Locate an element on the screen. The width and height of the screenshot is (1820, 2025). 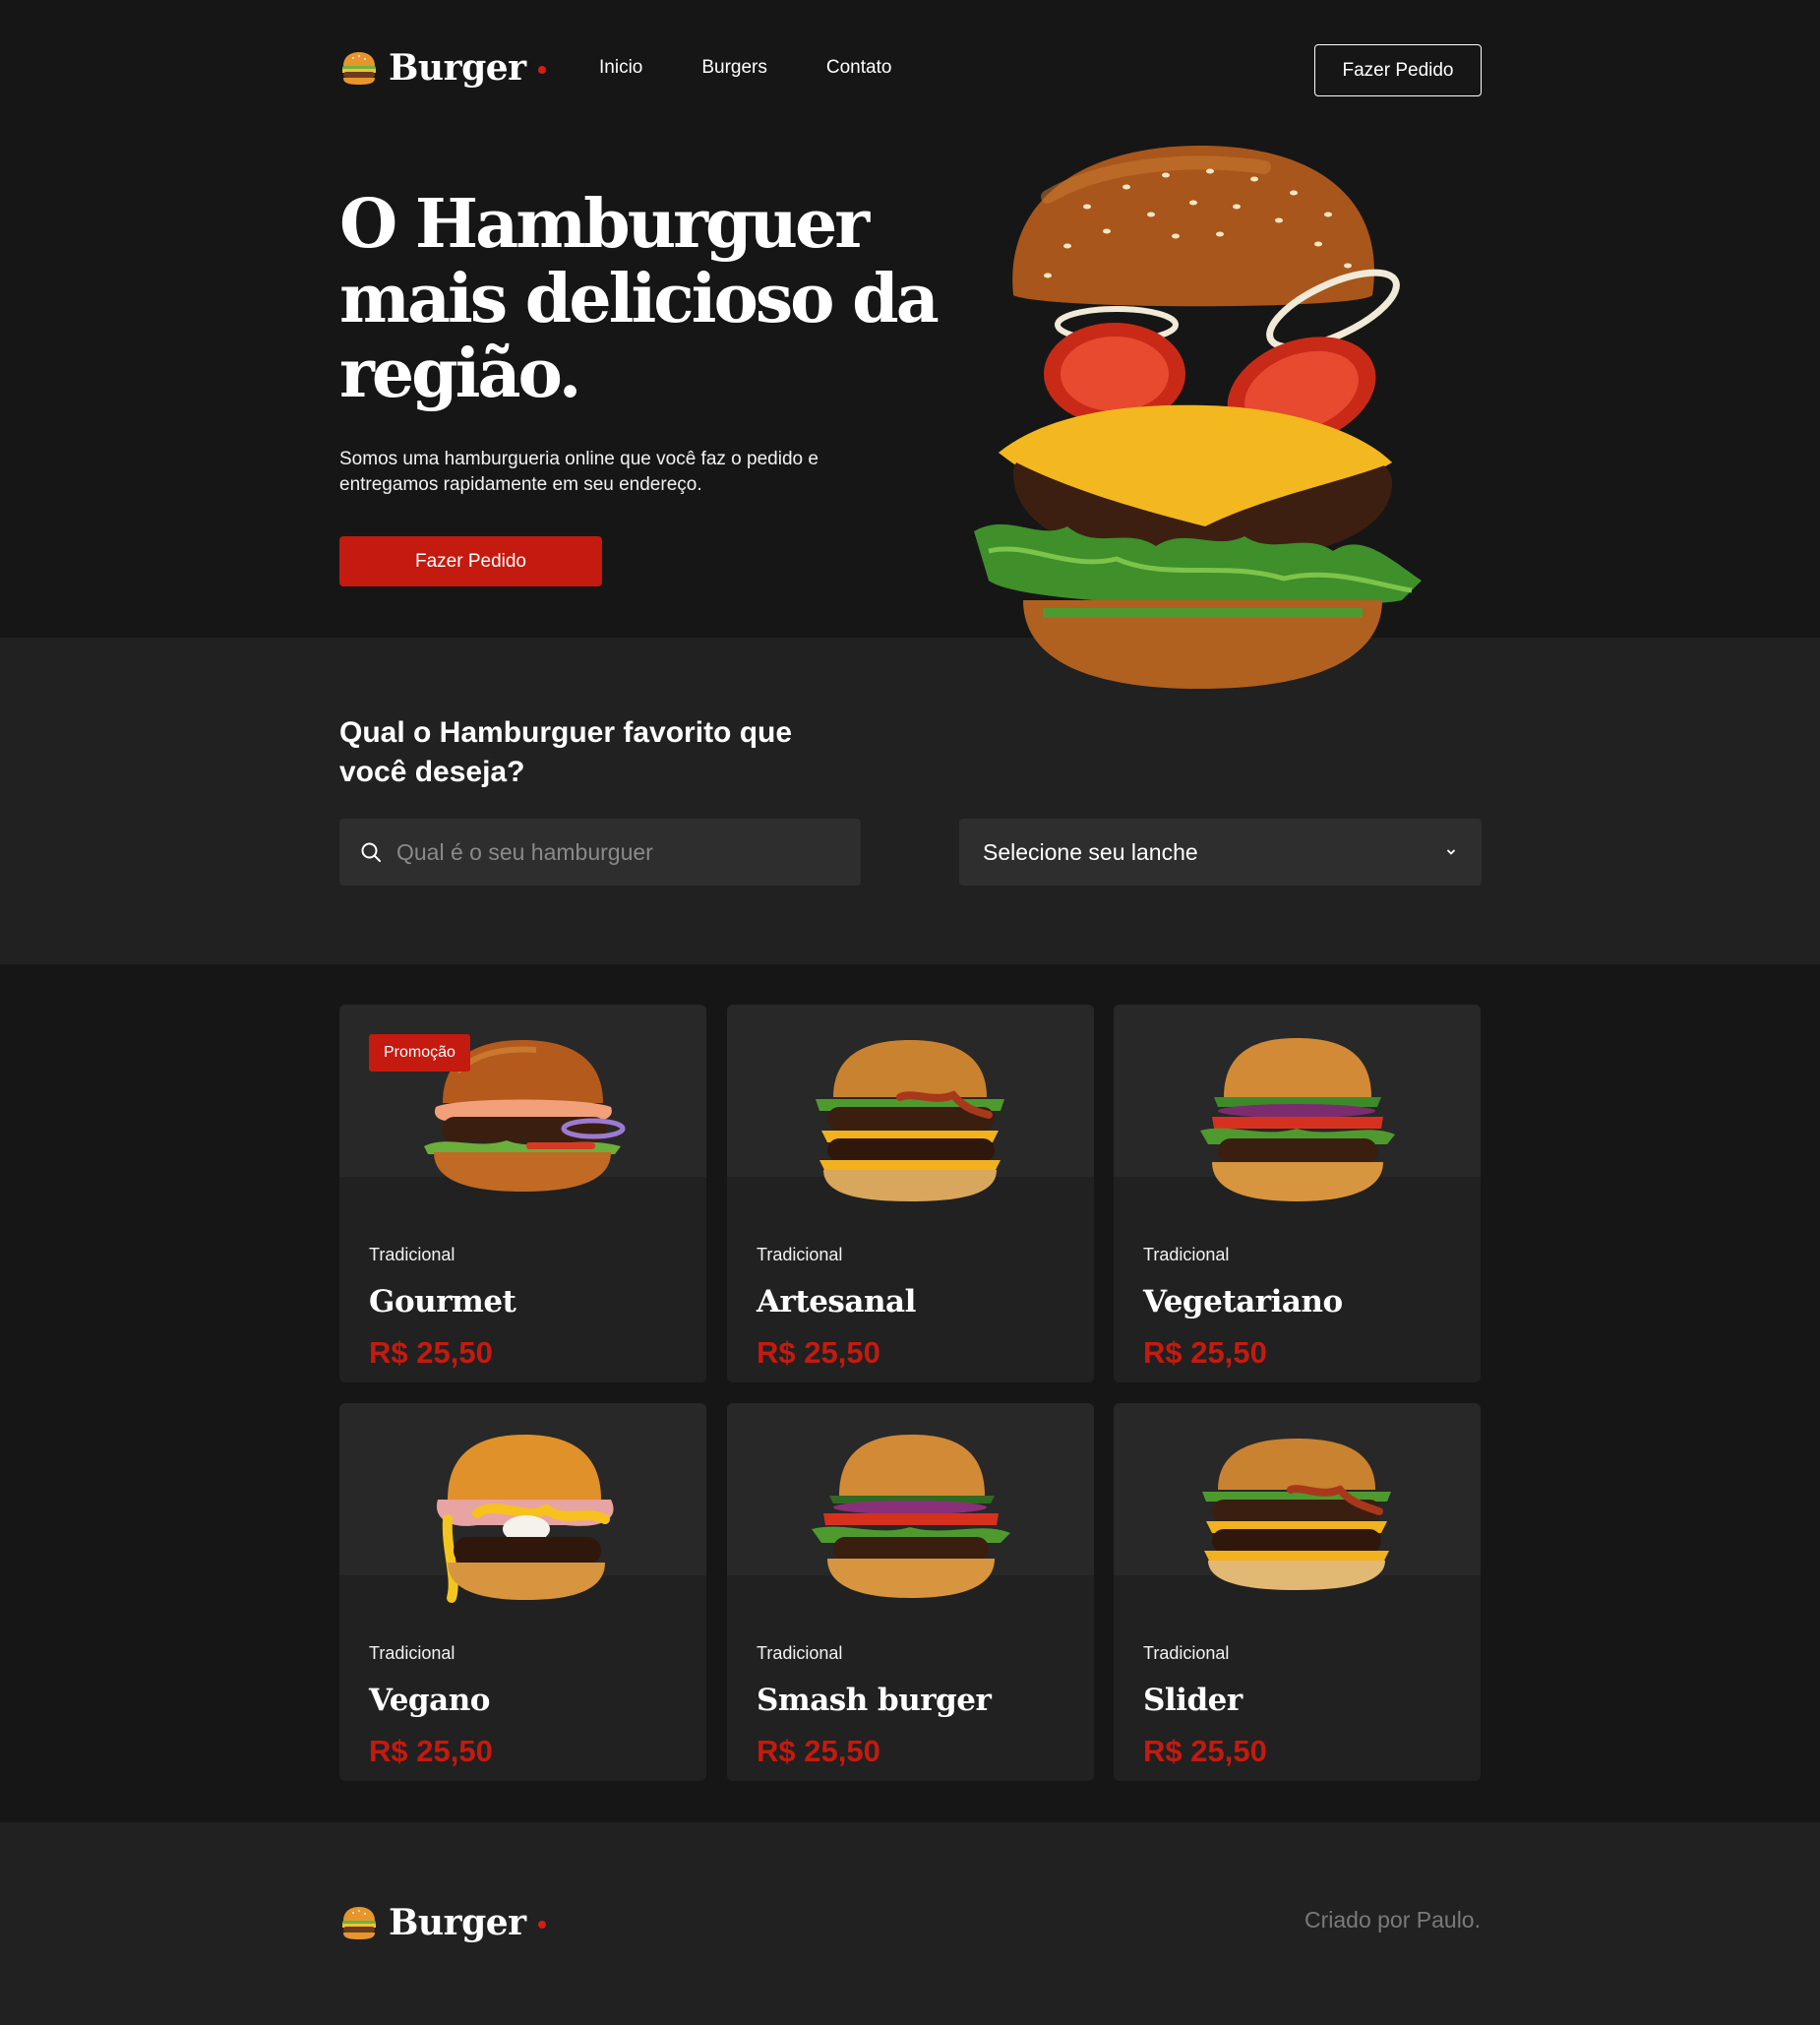
footer is located at coordinates (910, 1923).